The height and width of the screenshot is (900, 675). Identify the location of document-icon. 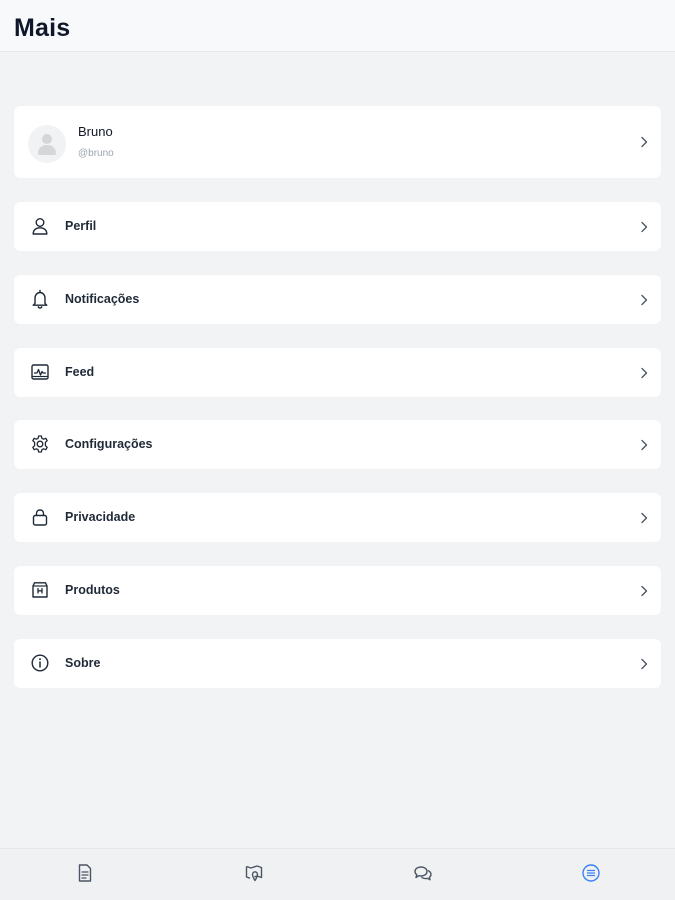
(85, 873).